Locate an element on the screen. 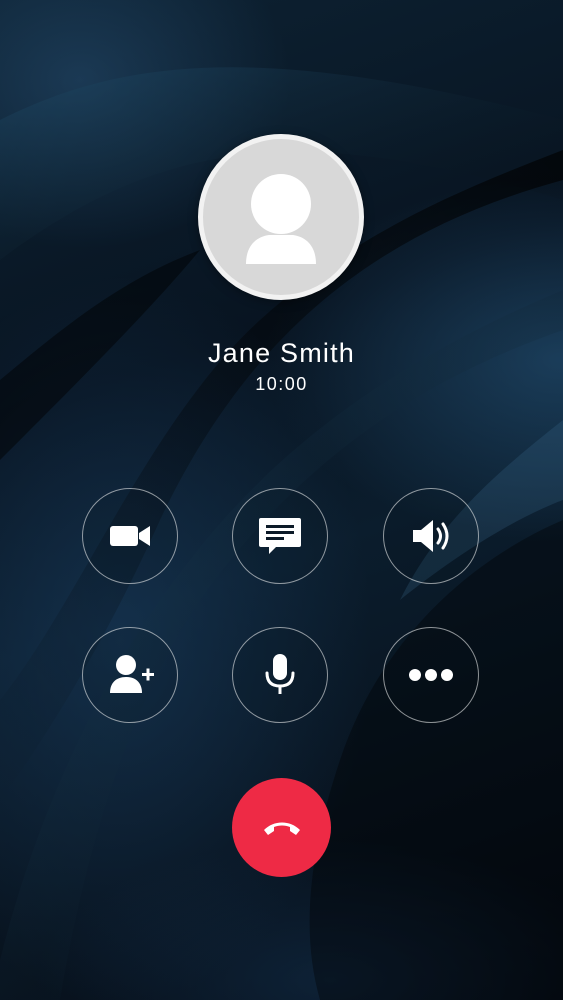 The height and width of the screenshot is (1000, 563). speaker-icon is located at coordinates (431, 536).